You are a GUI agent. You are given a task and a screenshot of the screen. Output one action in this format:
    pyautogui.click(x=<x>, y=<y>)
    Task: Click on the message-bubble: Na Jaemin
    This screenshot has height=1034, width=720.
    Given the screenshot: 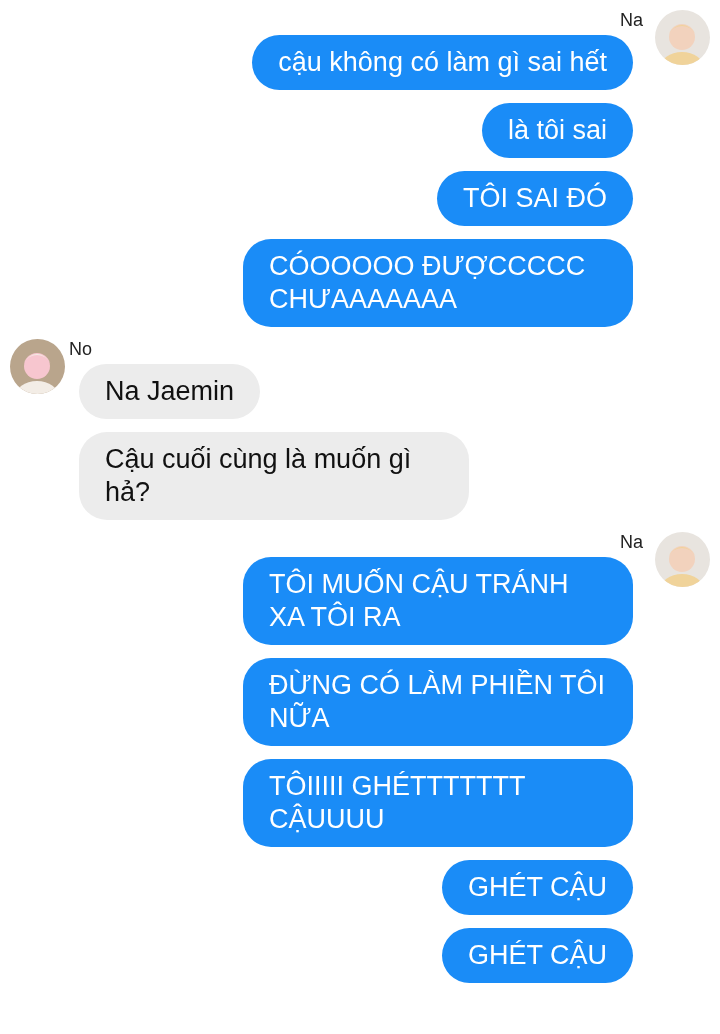 What is the action you would take?
    pyautogui.click(x=170, y=391)
    